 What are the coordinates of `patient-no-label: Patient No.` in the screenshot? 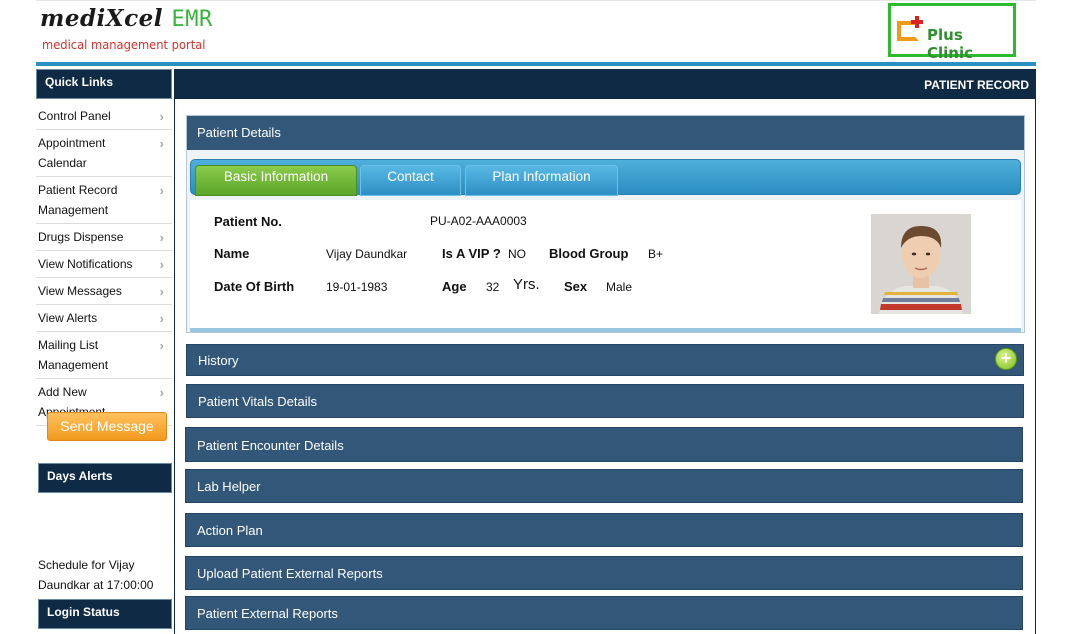 It's located at (248, 221).